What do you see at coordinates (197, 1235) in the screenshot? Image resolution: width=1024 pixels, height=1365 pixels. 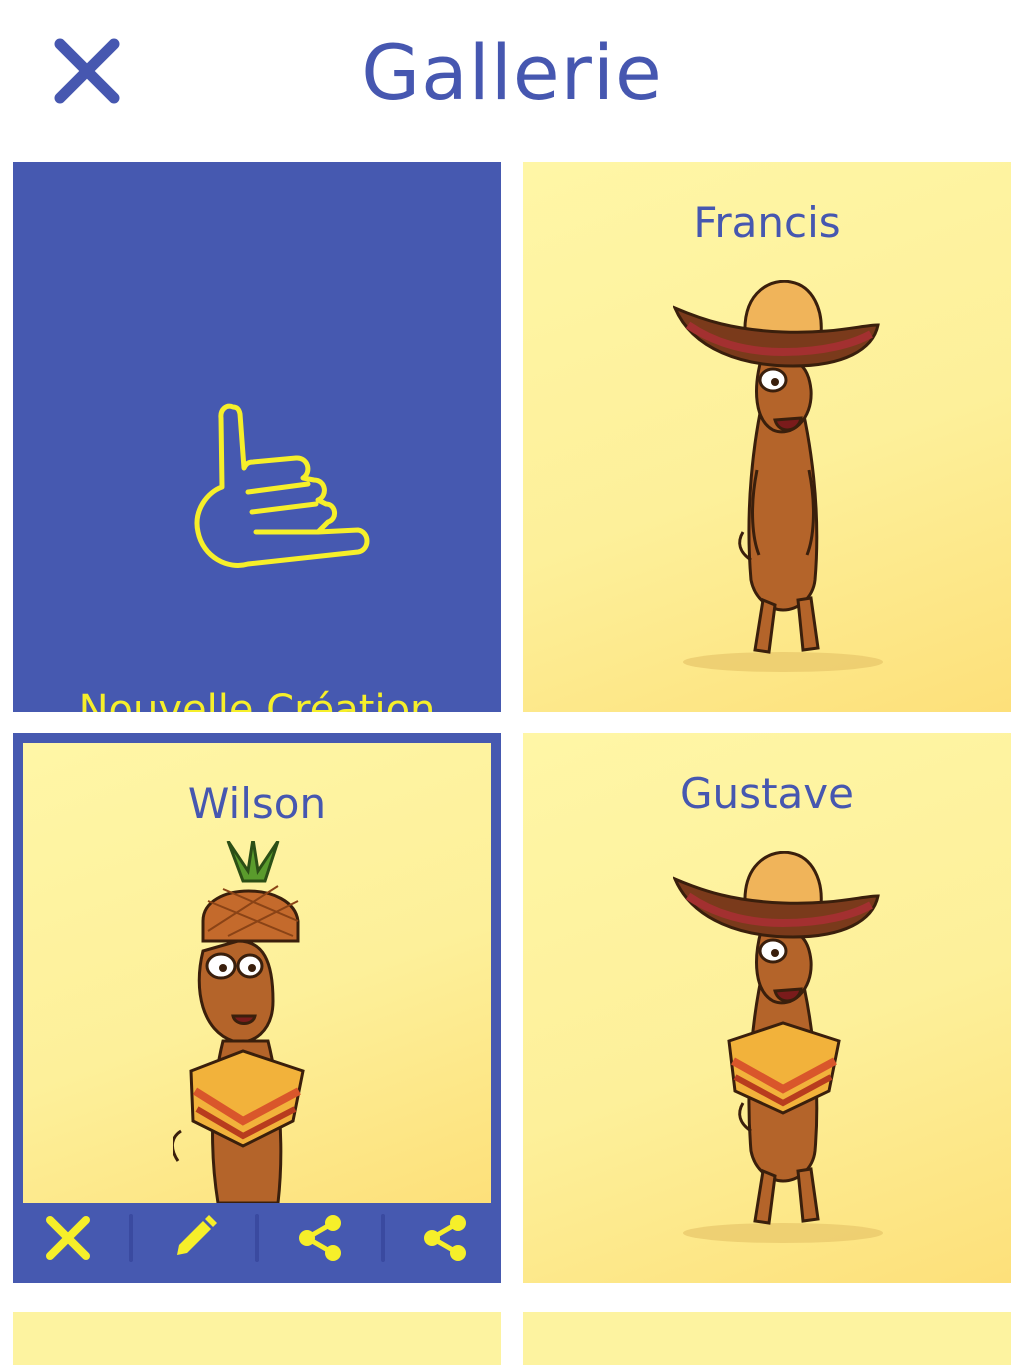 I see `pencil-icon` at bounding box center [197, 1235].